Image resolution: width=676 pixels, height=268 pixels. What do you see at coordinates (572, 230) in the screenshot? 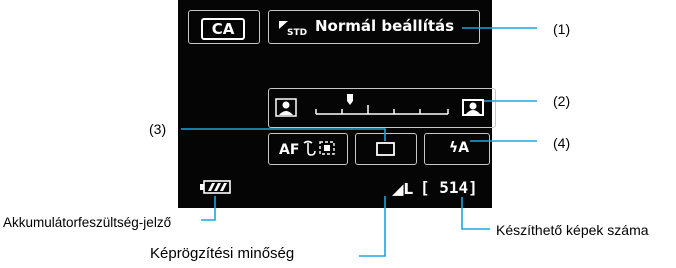
I see `callout-shots: Készíthető képek száma` at bounding box center [572, 230].